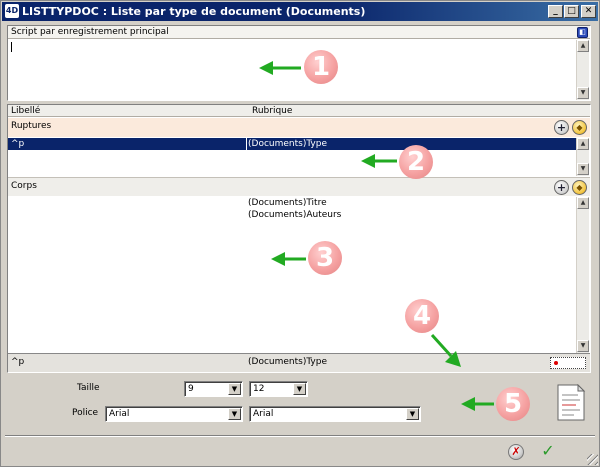  Describe the element at coordinates (592, 459) in the screenshot. I see `resize-grip-icon` at that location.